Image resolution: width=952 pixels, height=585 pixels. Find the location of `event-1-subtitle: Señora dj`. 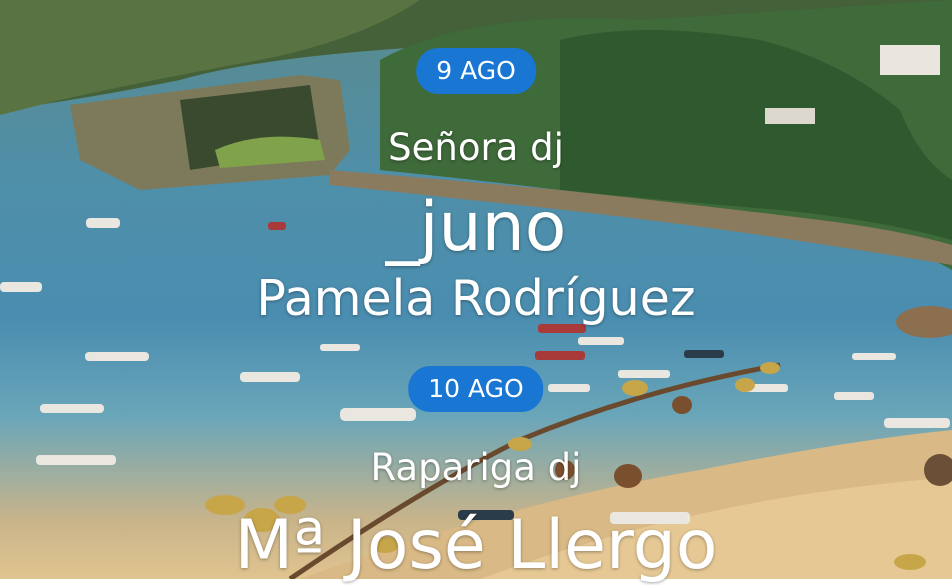

event-1-subtitle: Señora dj is located at coordinates (476, 147).